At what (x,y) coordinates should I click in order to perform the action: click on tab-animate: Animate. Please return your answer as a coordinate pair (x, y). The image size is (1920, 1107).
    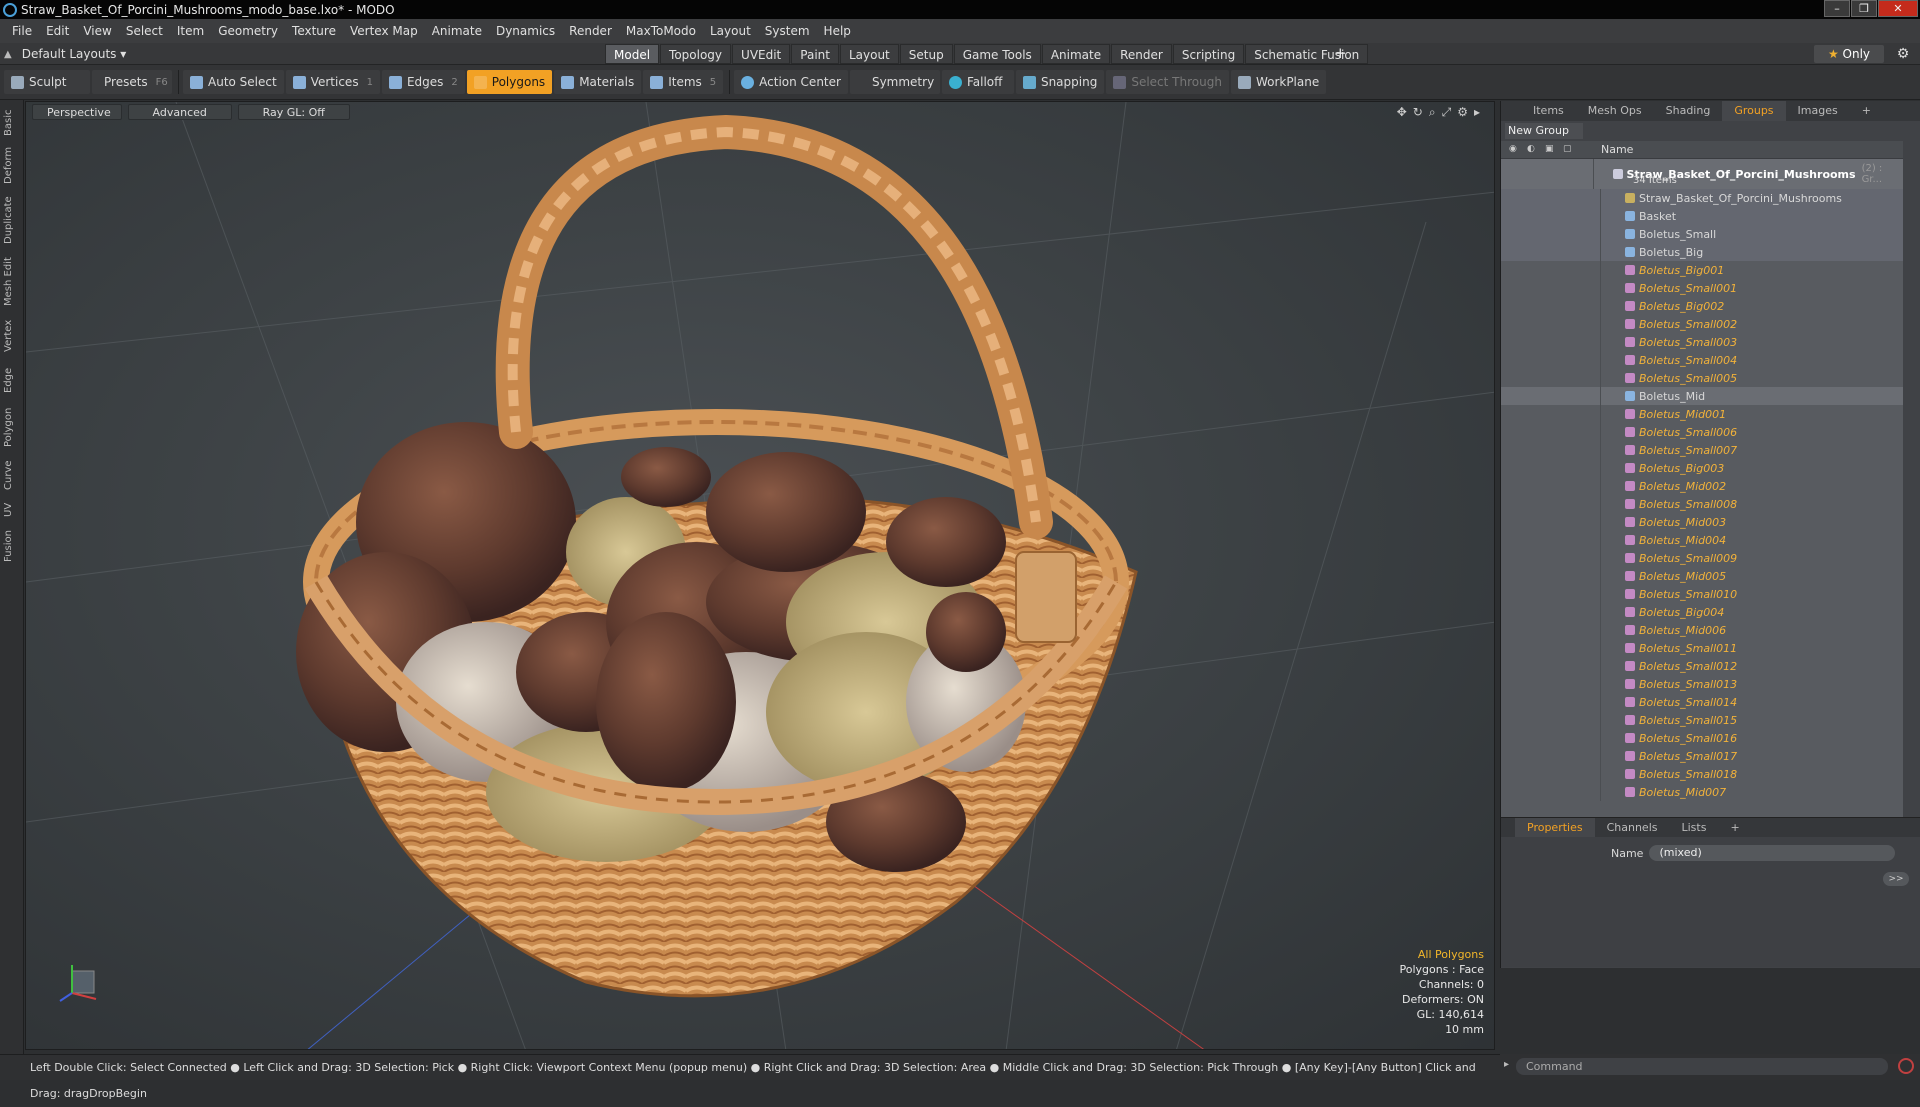
    Looking at the image, I should click on (1076, 54).